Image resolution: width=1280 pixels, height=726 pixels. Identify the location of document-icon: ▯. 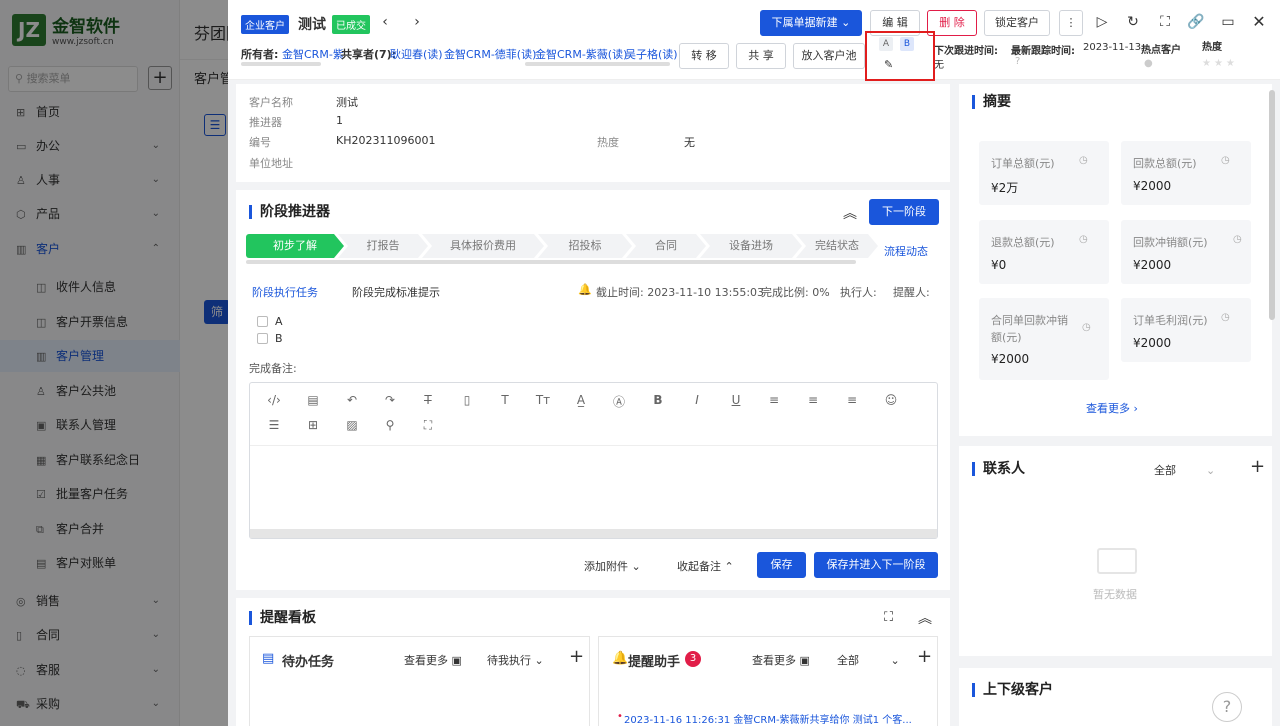
(467, 400).